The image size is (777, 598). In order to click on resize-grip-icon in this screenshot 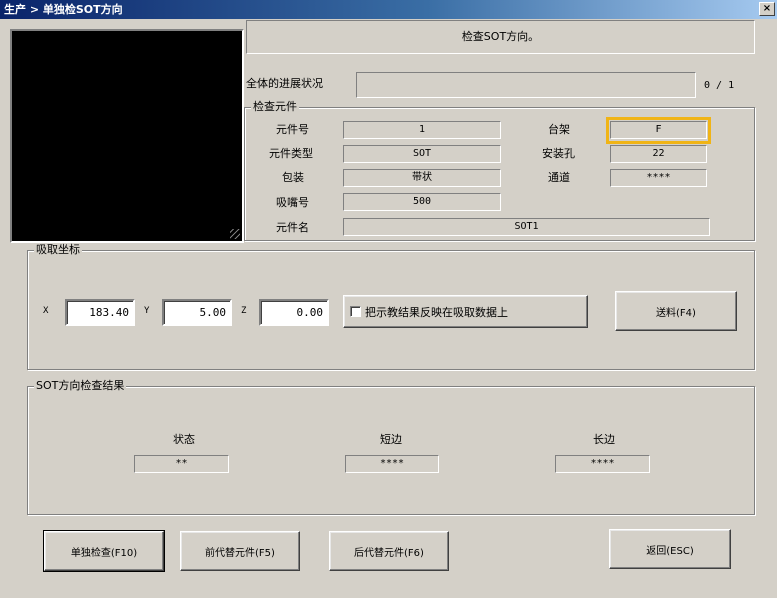, I will do `click(235, 234)`.